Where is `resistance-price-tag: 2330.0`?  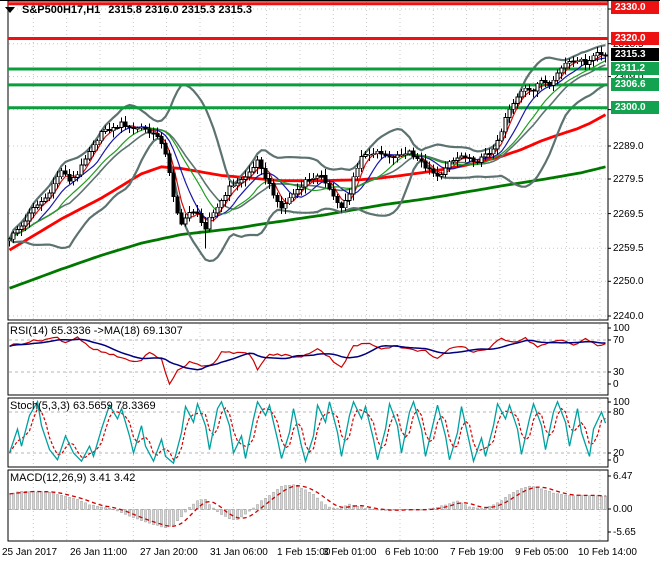
resistance-price-tag: 2330.0 is located at coordinates (635, 7).